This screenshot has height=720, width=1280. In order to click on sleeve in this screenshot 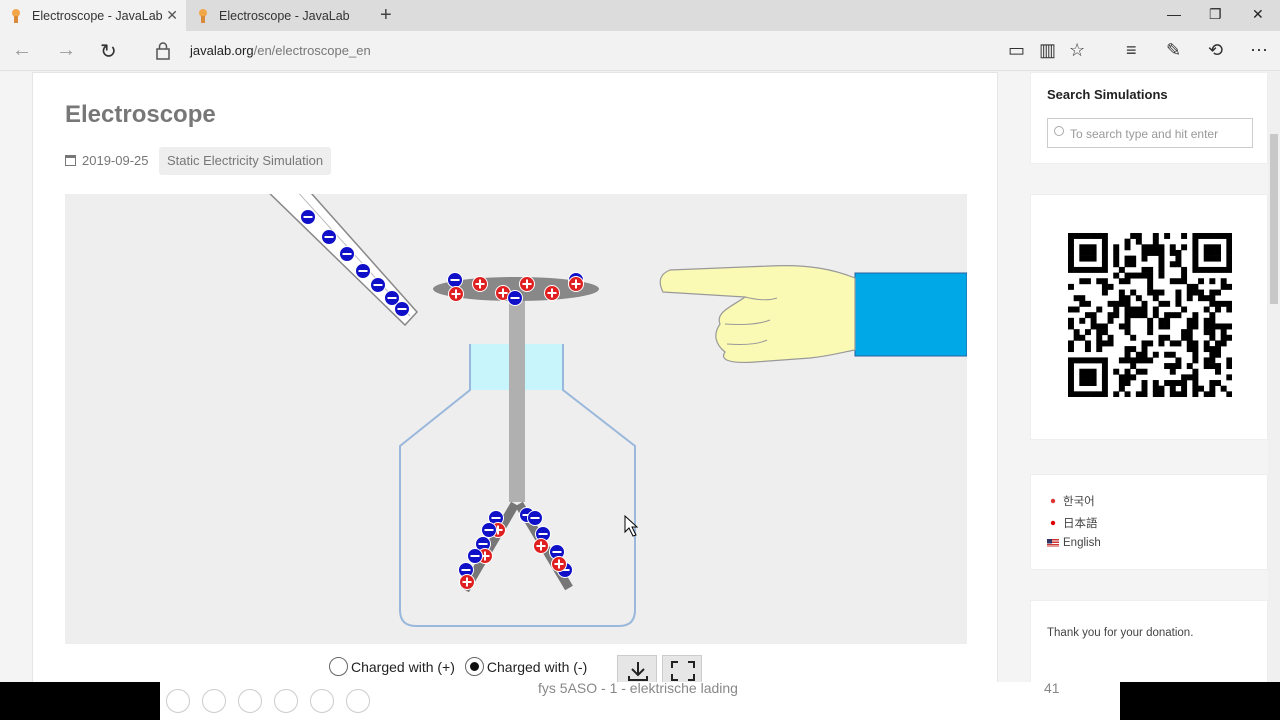, I will do `click(910, 314)`.